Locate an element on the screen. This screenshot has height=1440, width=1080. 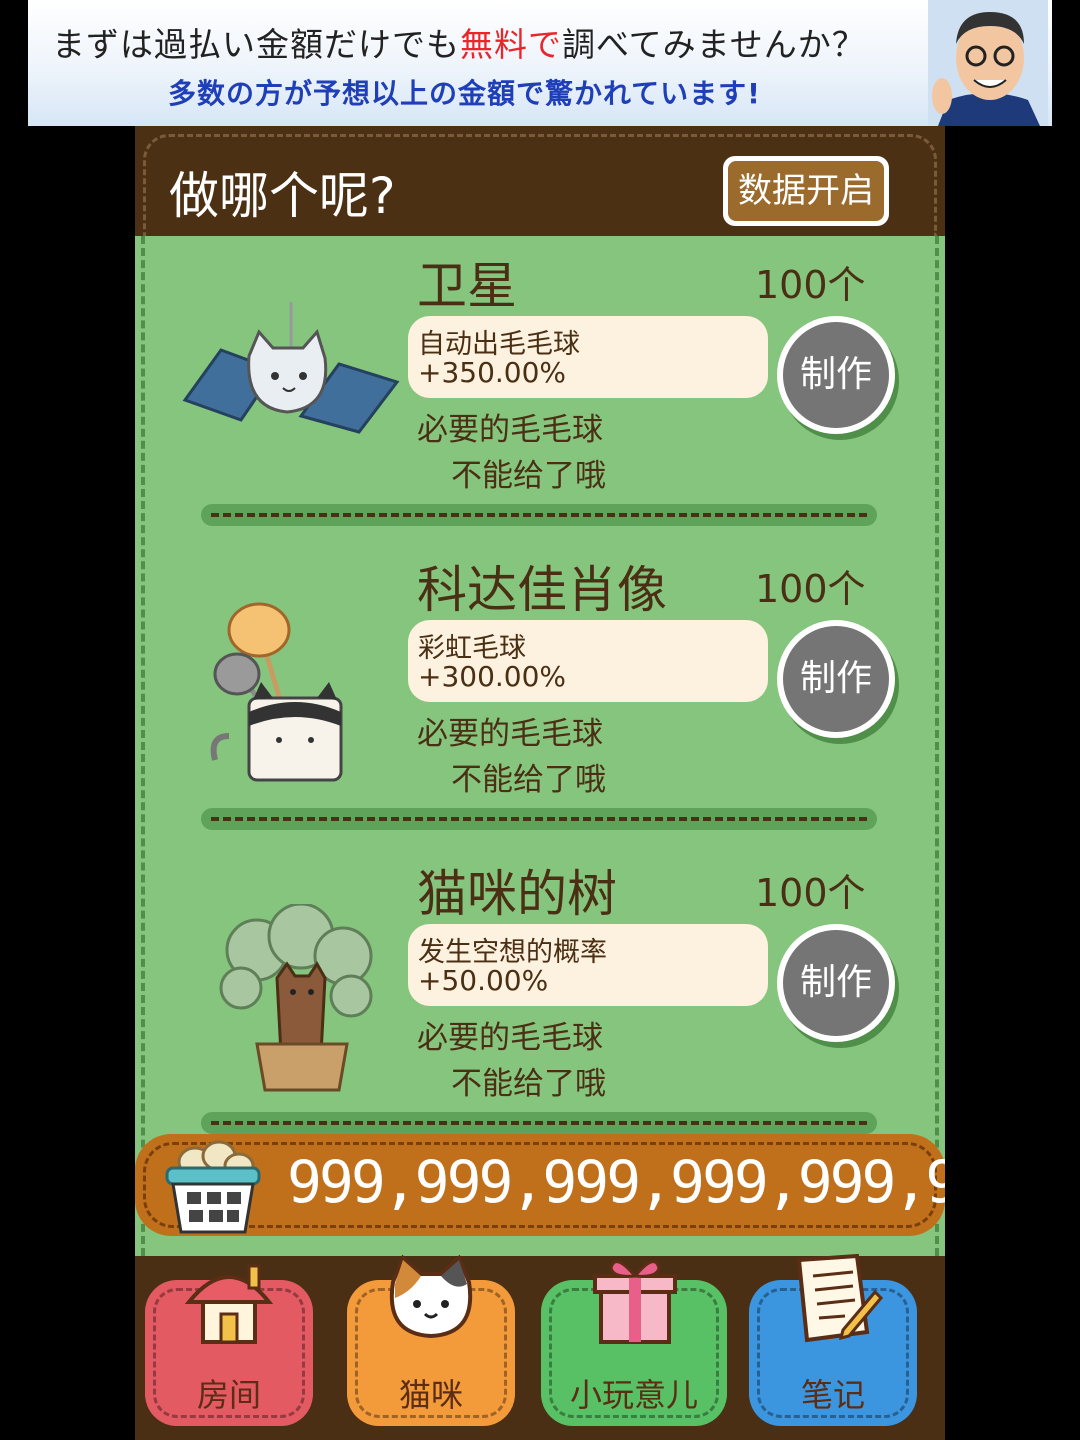
item-name: 卫星 is located at coordinates (467, 286).